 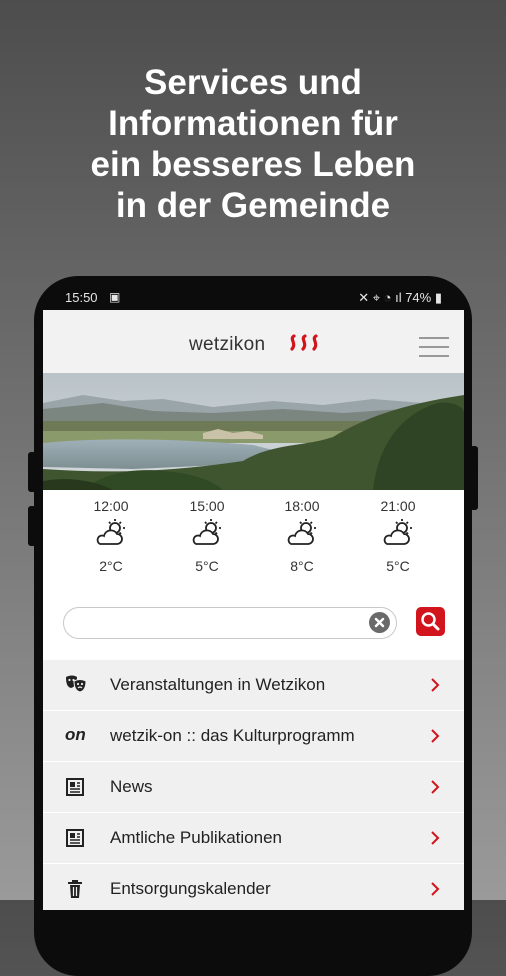 I want to click on search-field, so click(x=230, y=623).